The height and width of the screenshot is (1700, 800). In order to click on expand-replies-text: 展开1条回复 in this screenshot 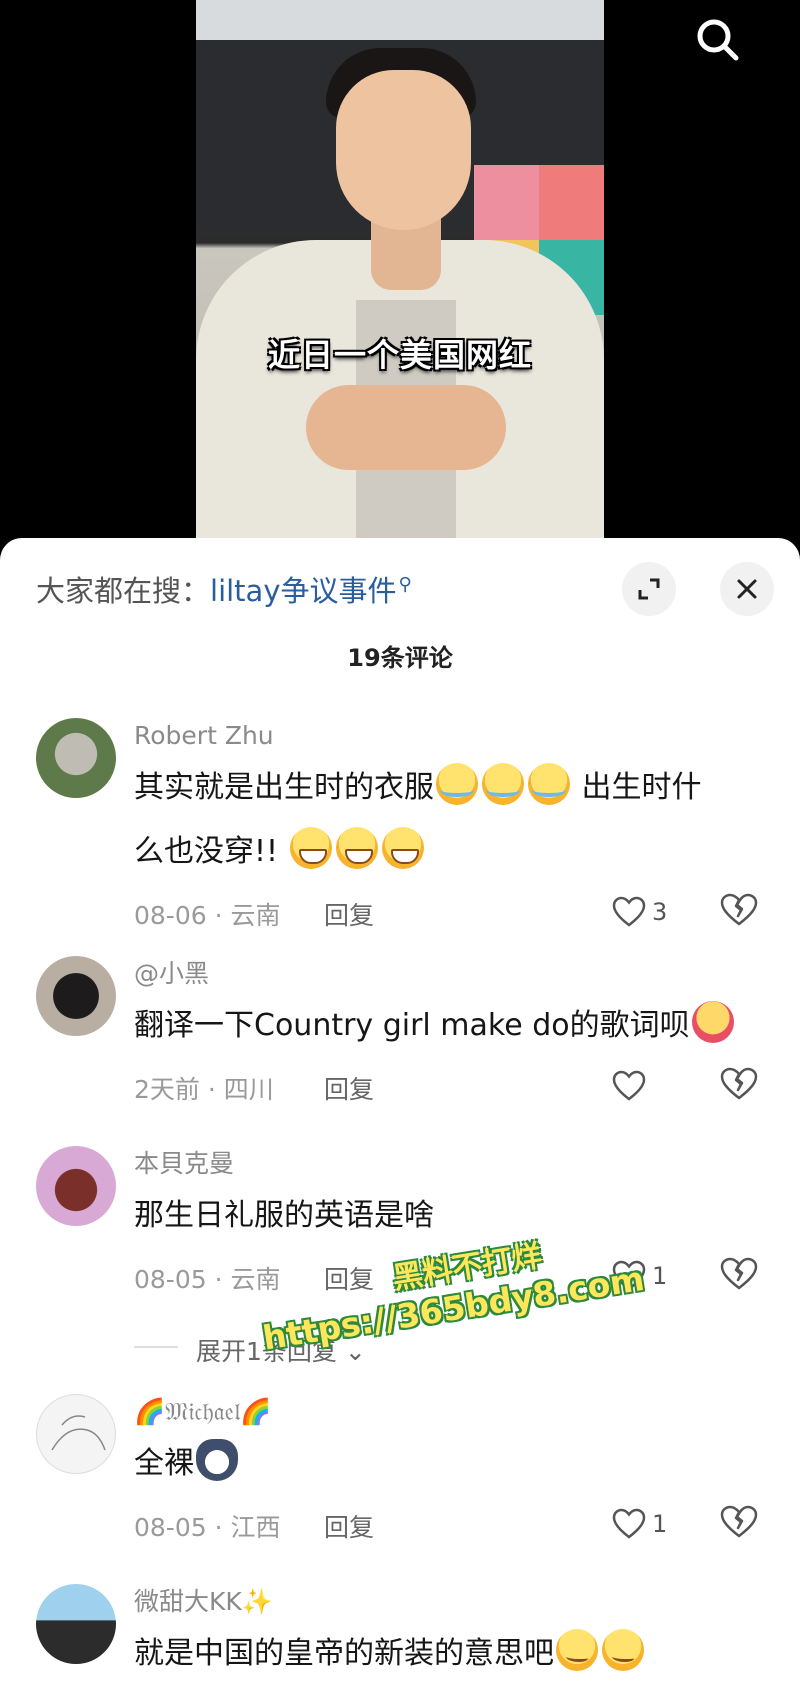, I will do `click(266, 1351)`.